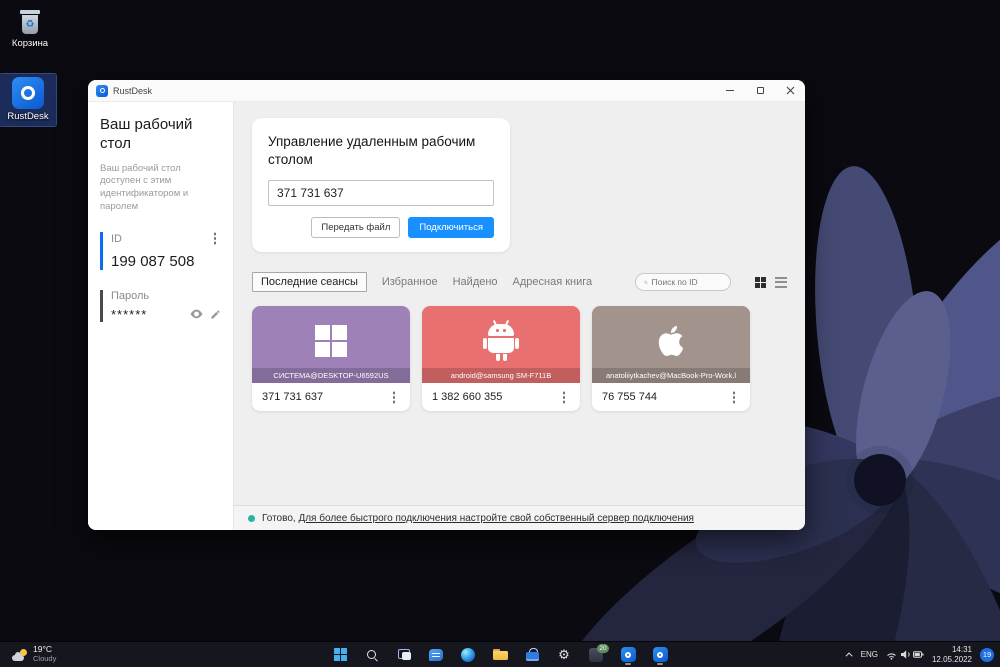 The height and width of the screenshot is (667, 1000). Describe the element at coordinates (196, 314) in the screenshot. I see `show-password-eye-icon` at that location.